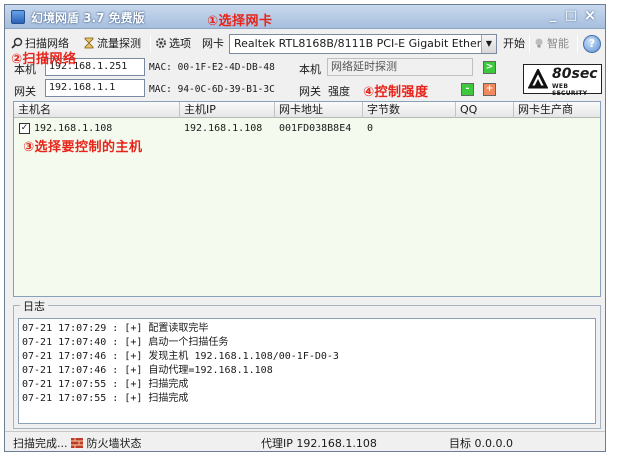  Describe the element at coordinates (97, 110) in the screenshot. I see `col-hostname: 主机名` at that location.